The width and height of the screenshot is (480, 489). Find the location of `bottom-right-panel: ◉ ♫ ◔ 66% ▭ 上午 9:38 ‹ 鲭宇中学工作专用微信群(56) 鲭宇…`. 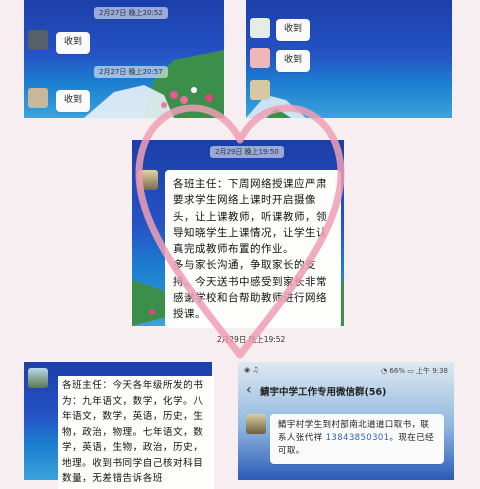

bottom-right-panel: ◉ ♫ ◔ 66% ▭ 上午 9:38 ‹ 鲭宇中学工作专用微信群(56) 鲭宇… is located at coordinates (346, 421).